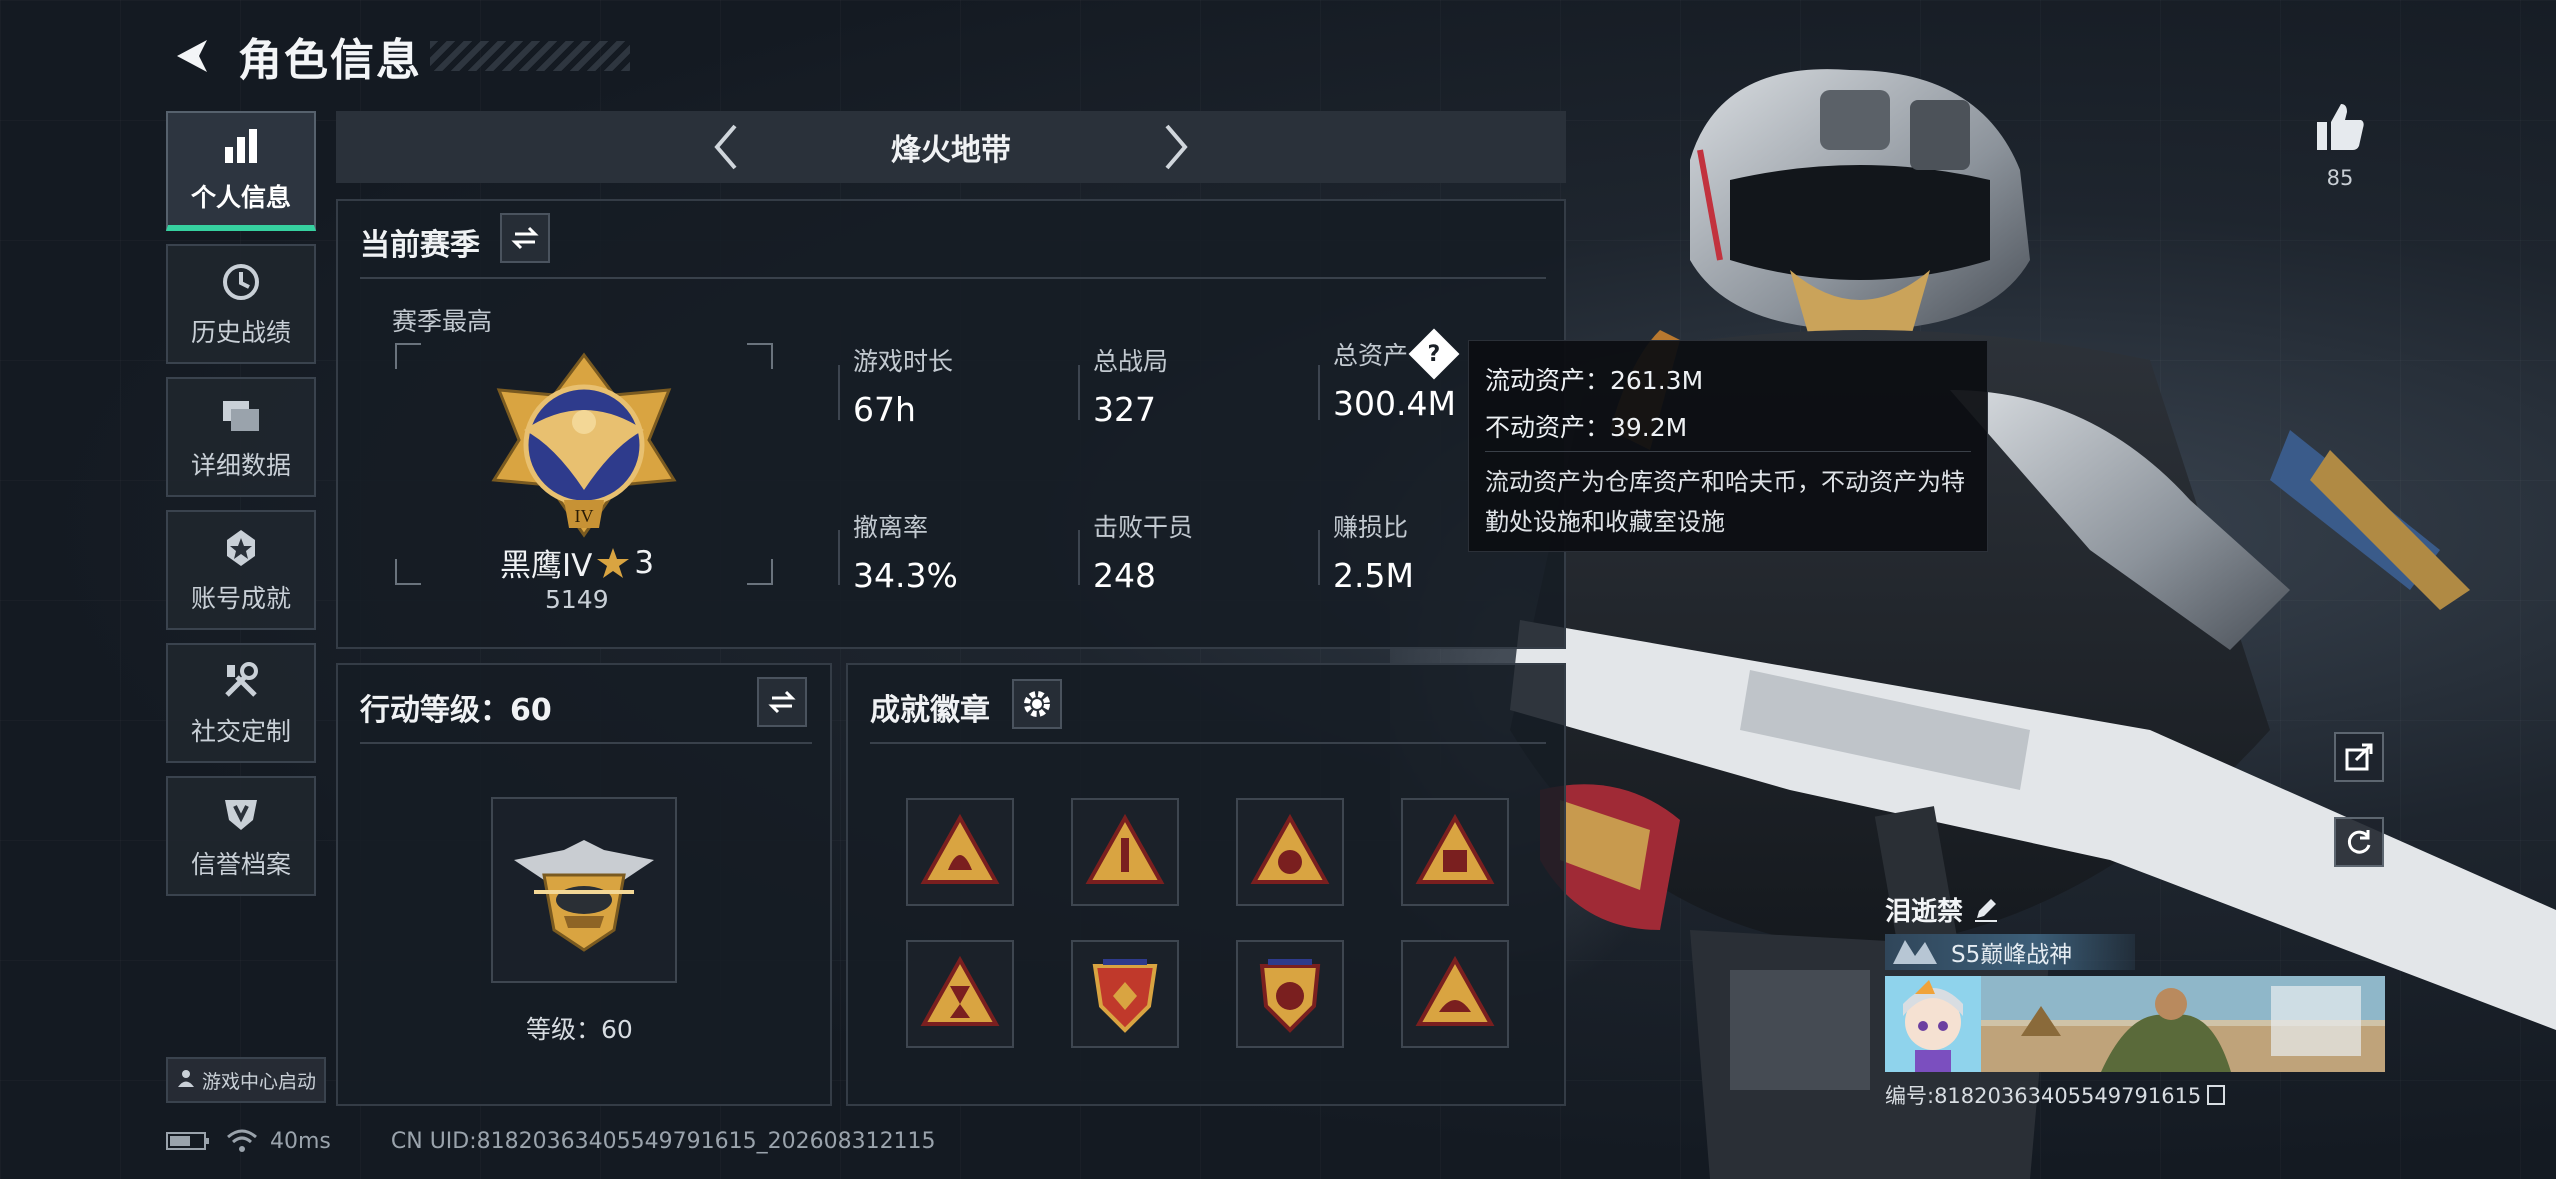  Describe the element at coordinates (240, 465) in the screenshot. I see `sidebar-item-label: 详细数据` at that location.